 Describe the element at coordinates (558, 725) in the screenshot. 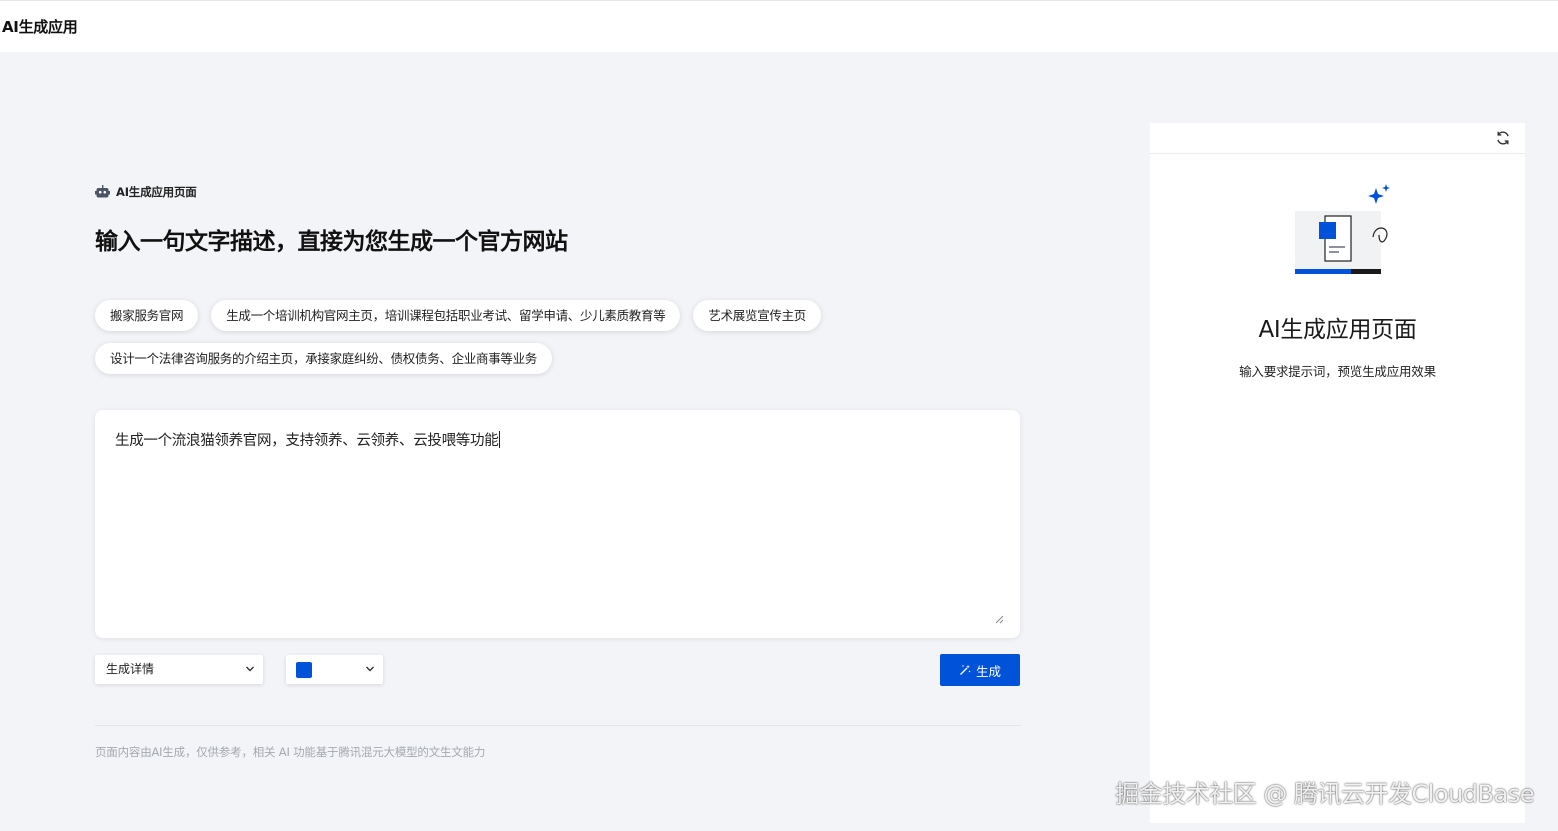

I see `divider` at that location.